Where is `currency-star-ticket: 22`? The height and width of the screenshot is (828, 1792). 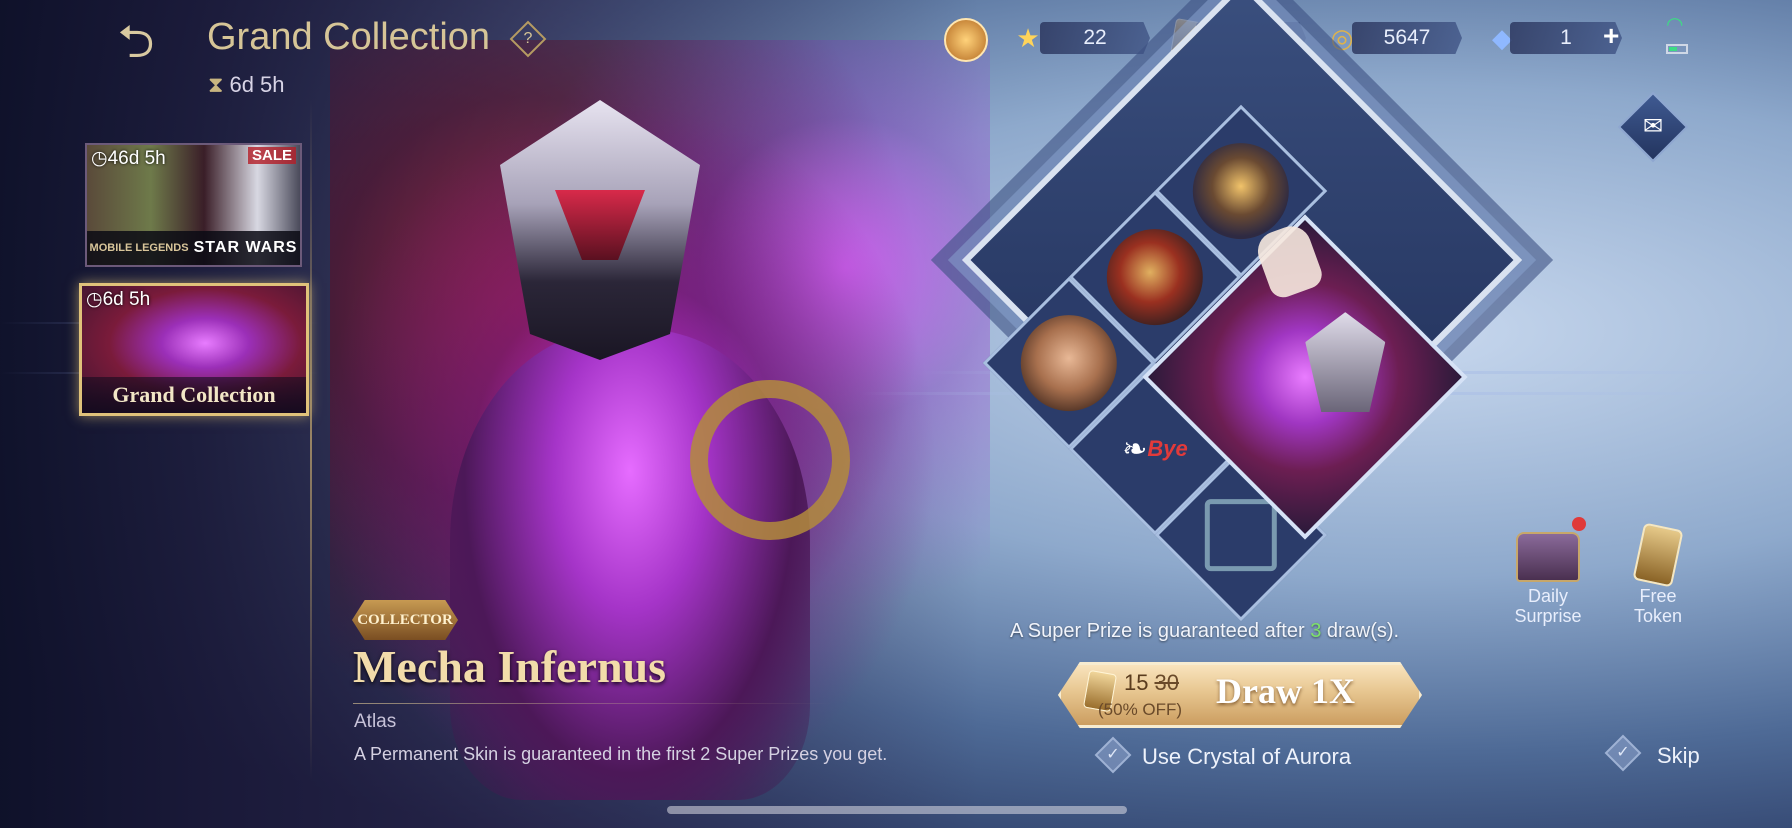 currency-star-ticket: 22 is located at coordinates (1095, 38).